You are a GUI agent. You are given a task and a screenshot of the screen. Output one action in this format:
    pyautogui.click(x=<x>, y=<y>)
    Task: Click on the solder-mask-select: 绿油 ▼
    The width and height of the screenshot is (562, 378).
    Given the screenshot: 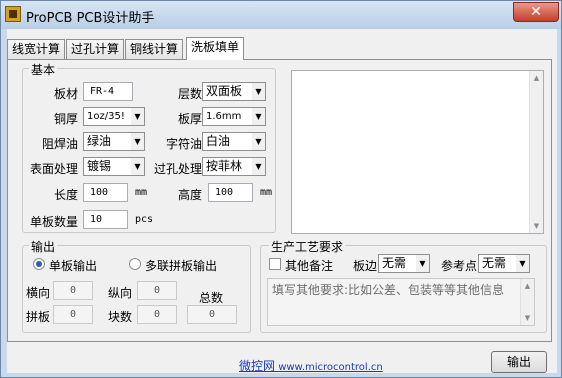 What is the action you would take?
    pyautogui.click(x=114, y=141)
    